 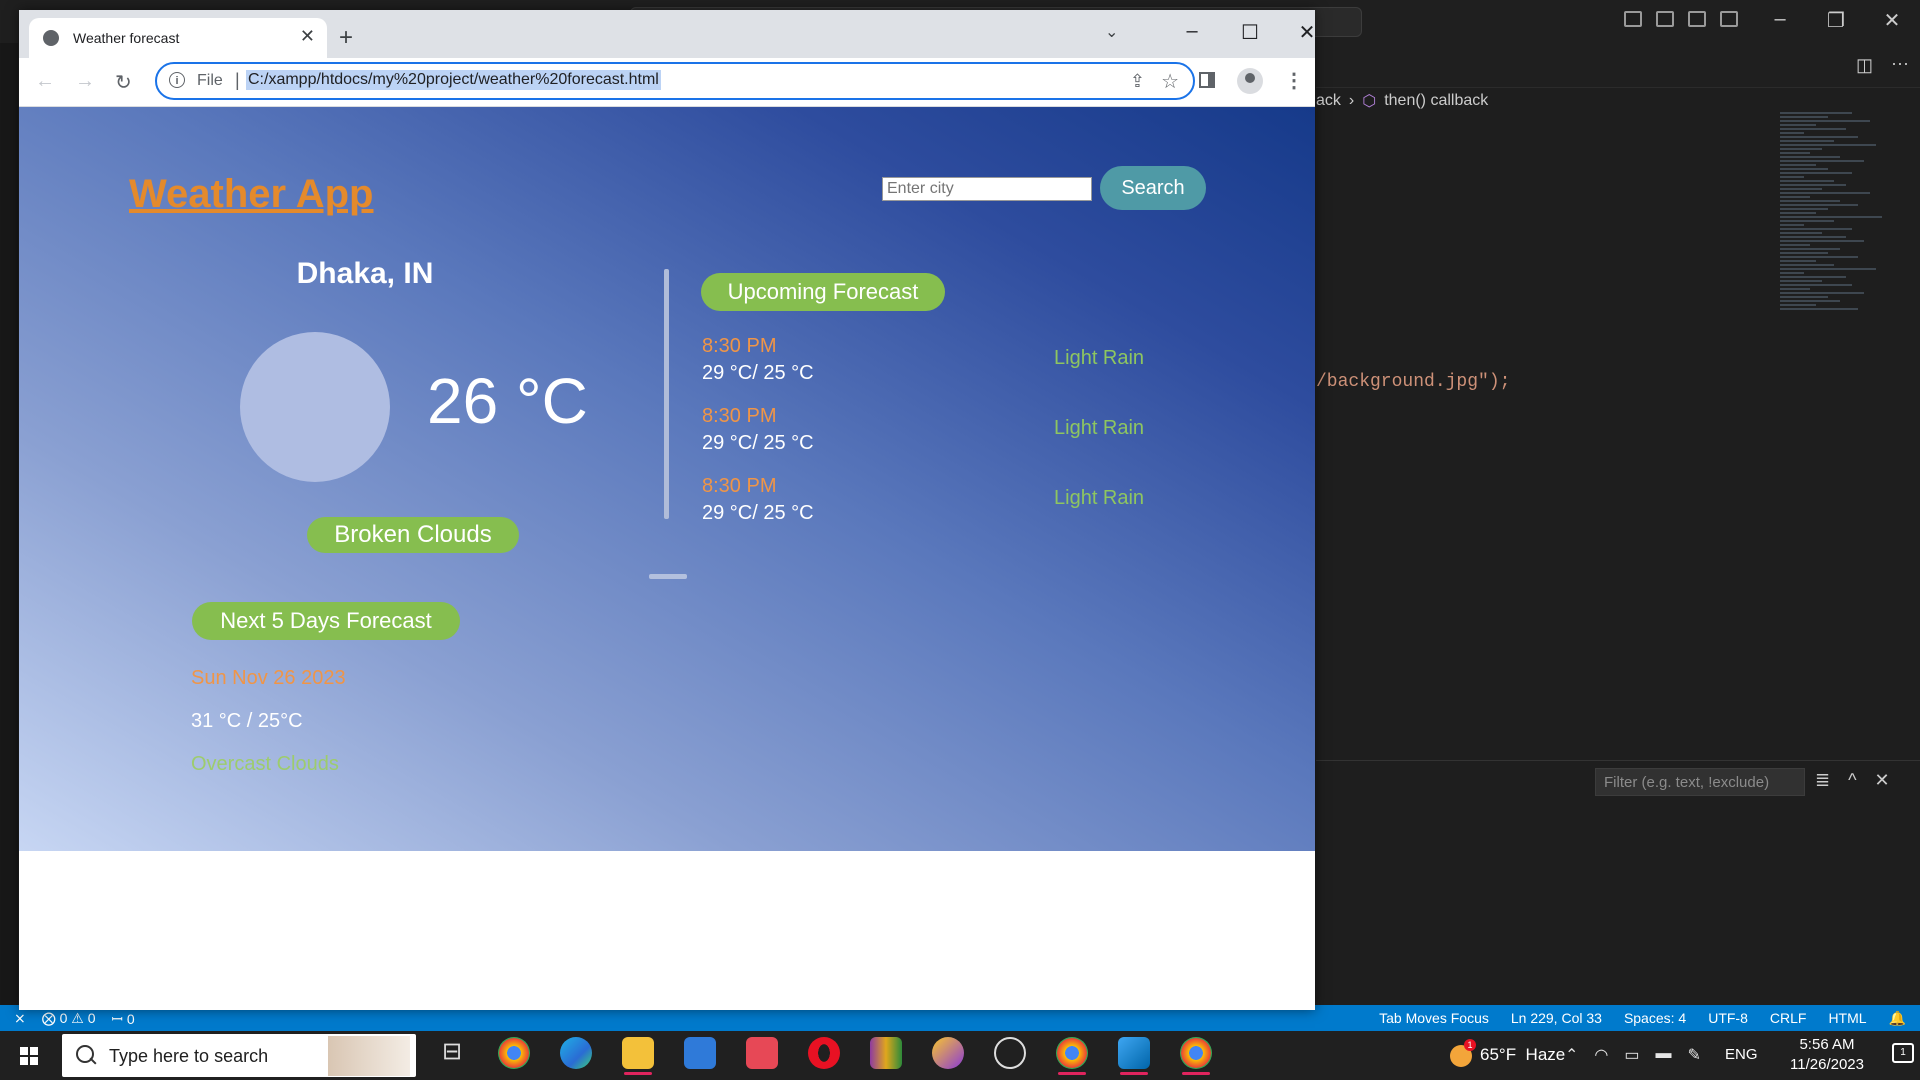 What do you see at coordinates (9, 527) in the screenshot?
I see `vscode-activity-bar` at bounding box center [9, 527].